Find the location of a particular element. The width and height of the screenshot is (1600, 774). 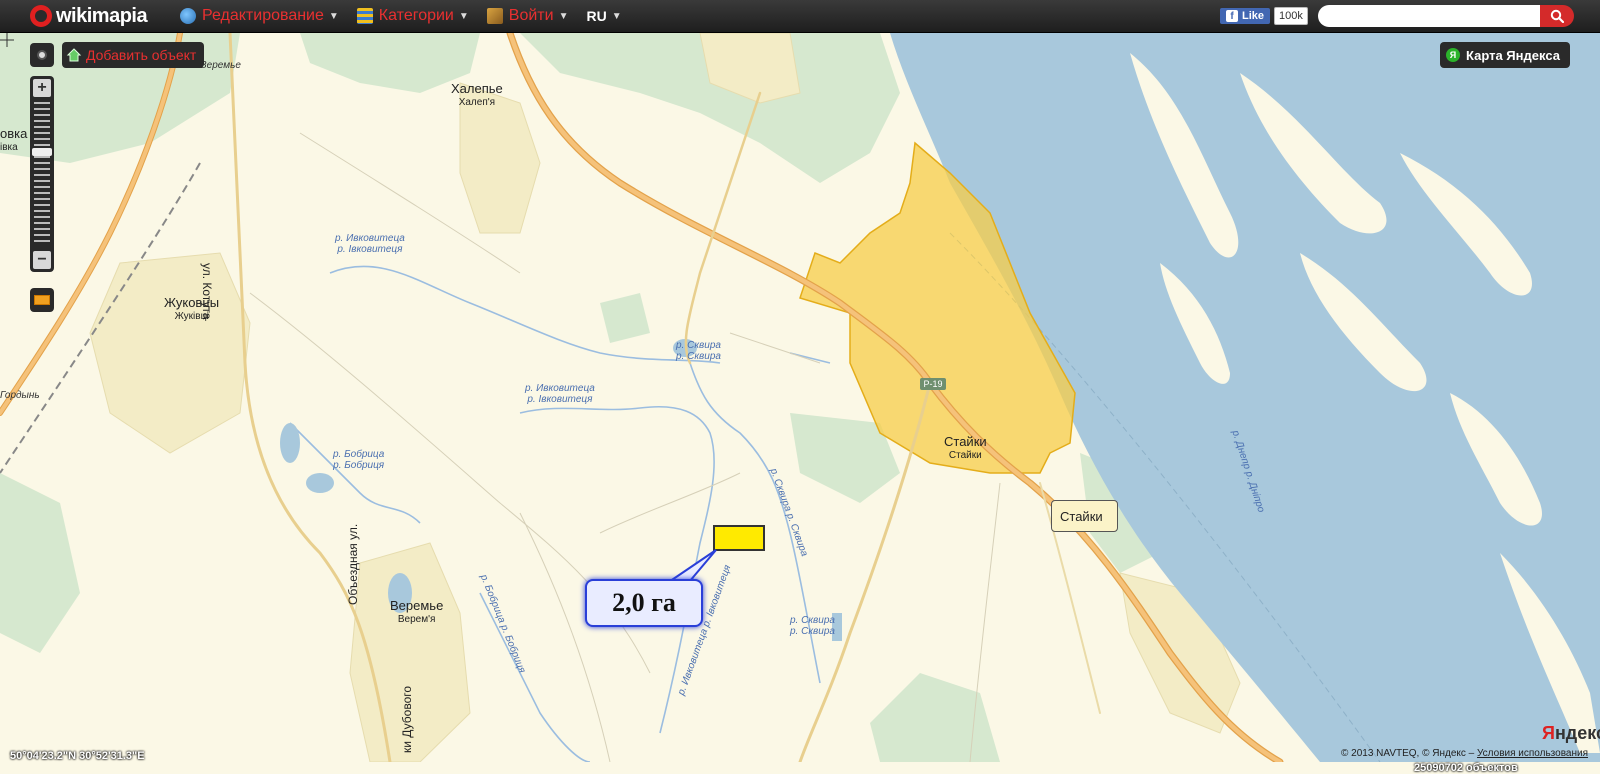

search-button is located at coordinates (1557, 16).